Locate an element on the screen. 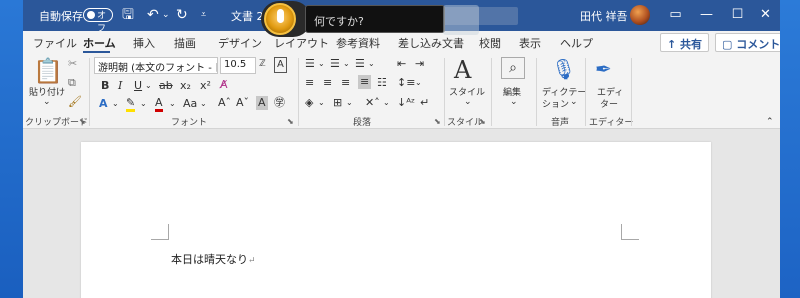 This screenshot has width=800, height=298. show-marks-icon: ↵ is located at coordinates (424, 103).